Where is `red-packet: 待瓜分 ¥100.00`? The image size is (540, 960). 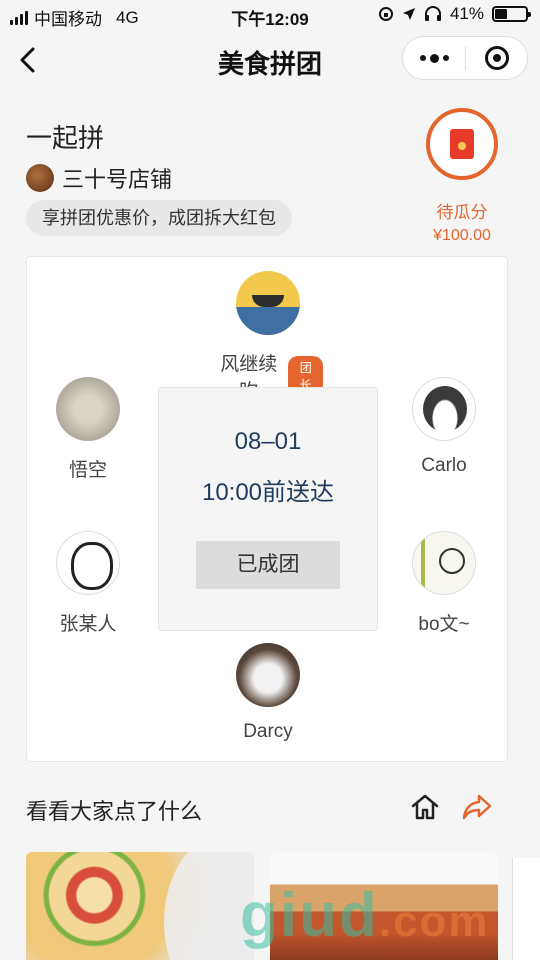
red-packet: 待瓜分 ¥100.00 is located at coordinates (462, 176).